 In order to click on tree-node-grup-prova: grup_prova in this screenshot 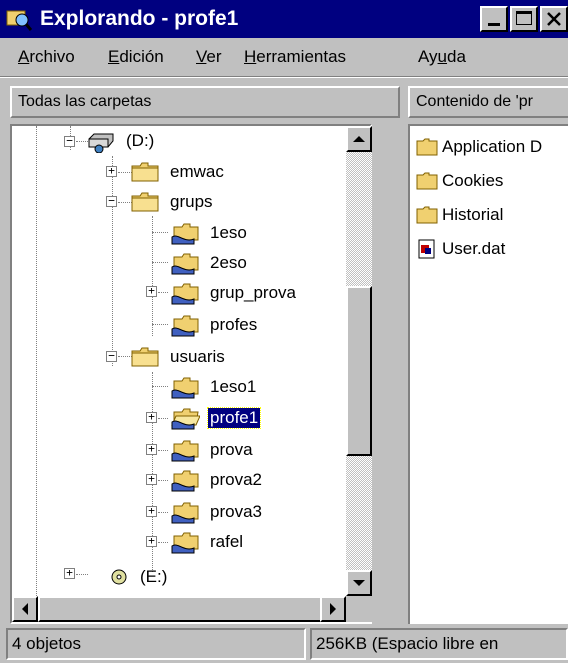, I will do `click(234, 293)`.